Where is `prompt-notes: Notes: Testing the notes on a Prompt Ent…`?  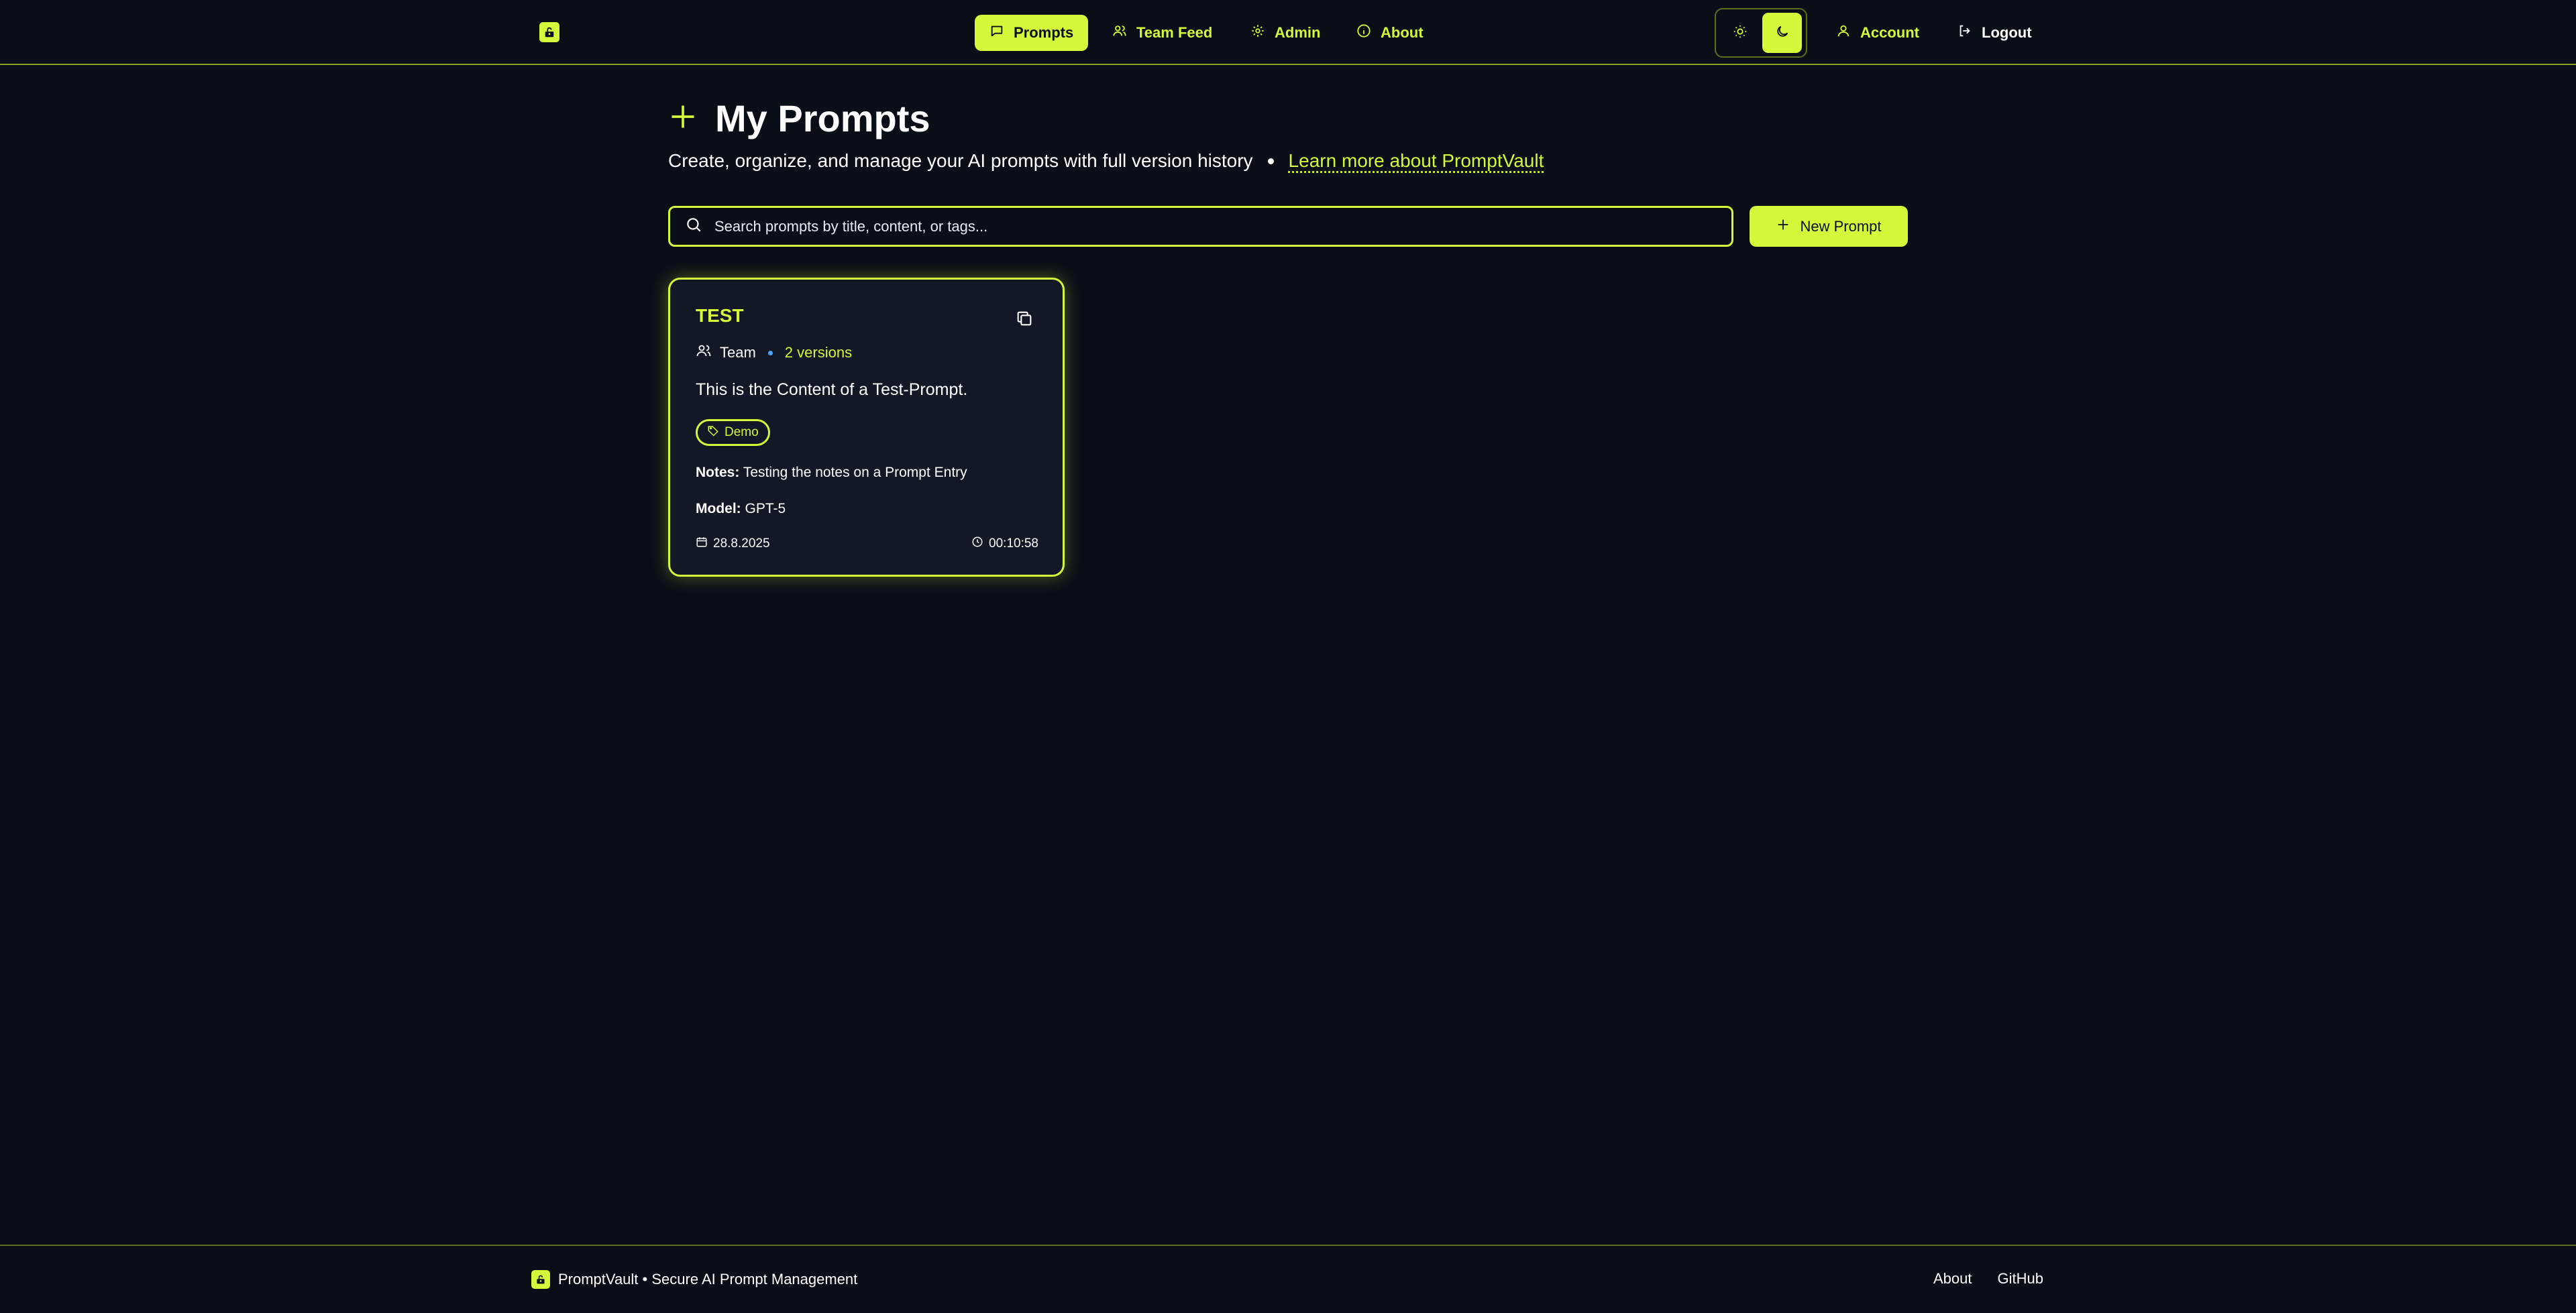
prompt-notes: Notes: Testing the notes on a Prompt Ent… is located at coordinates (831, 473).